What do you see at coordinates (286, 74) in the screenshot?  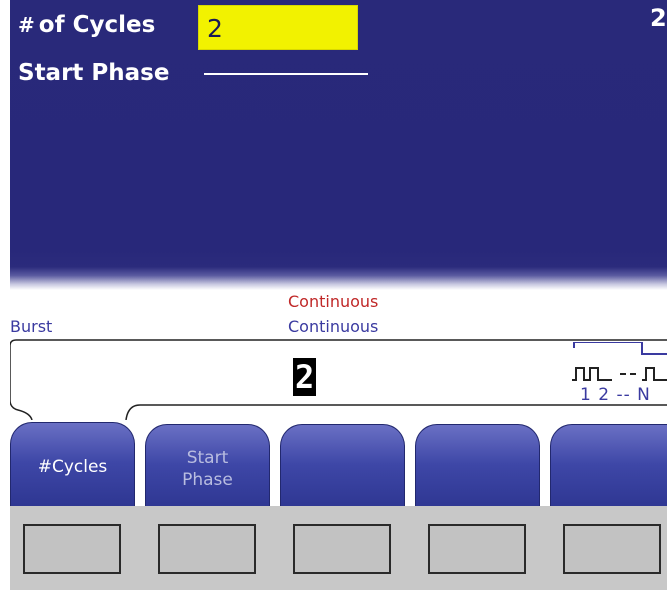 I see `start-phase-value-line` at bounding box center [286, 74].